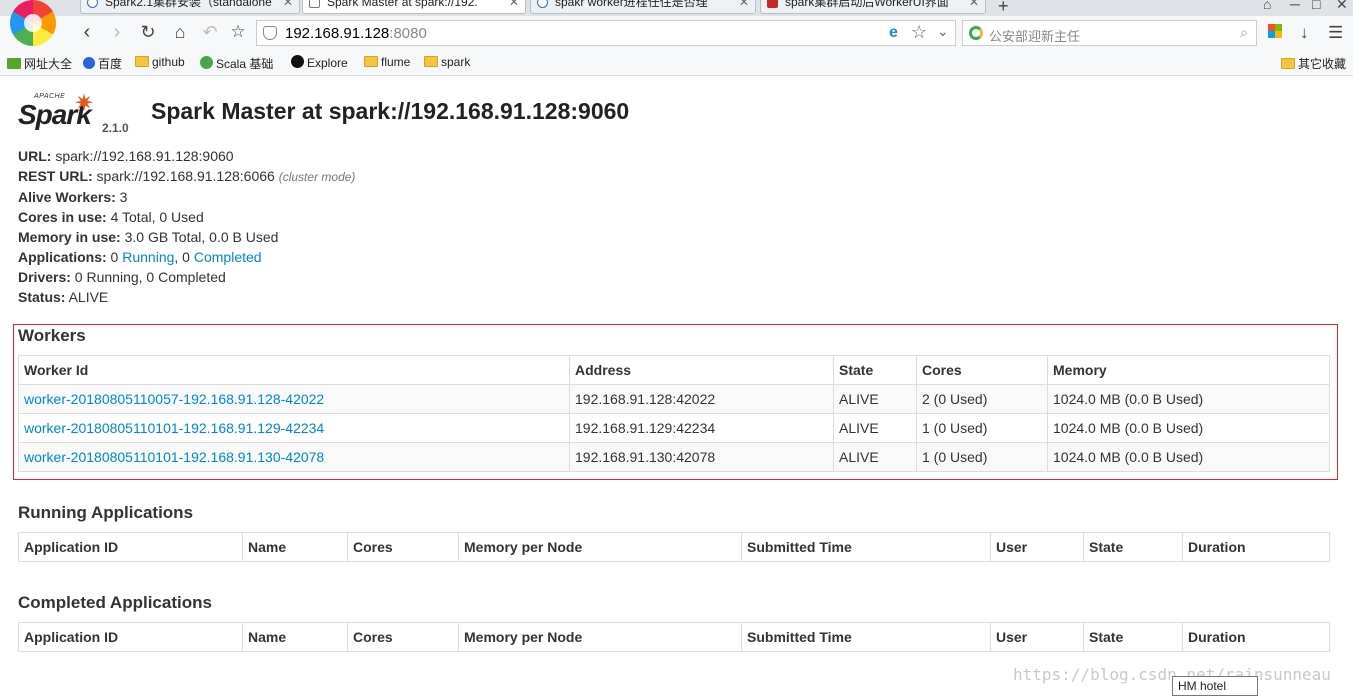 Image resolution: width=1353 pixels, height=696 pixels. What do you see at coordinates (190, 7) in the screenshot?
I see `tab-spark-install: Spark2.1集群安装（standalone ✕` at bounding box center [190, 7].